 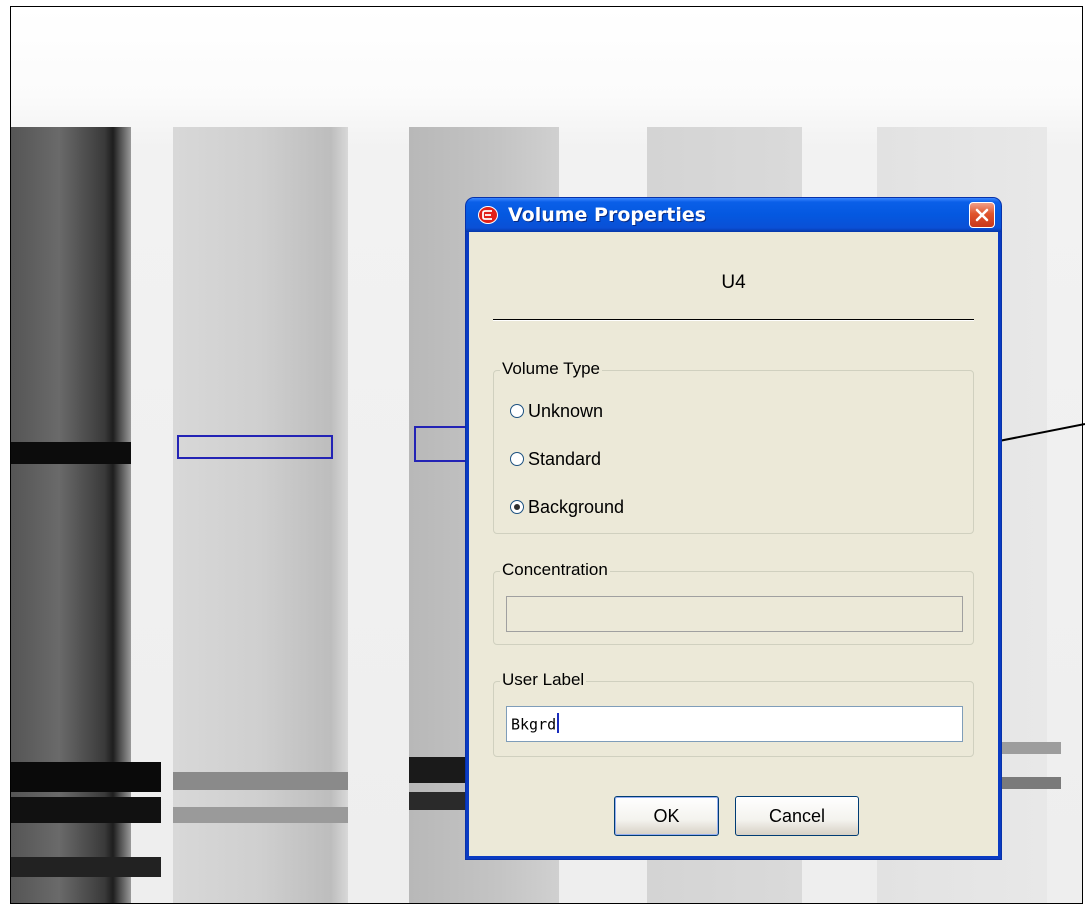 I want to click on dialog-title: Volume Properties, so click(x=607, y=215).